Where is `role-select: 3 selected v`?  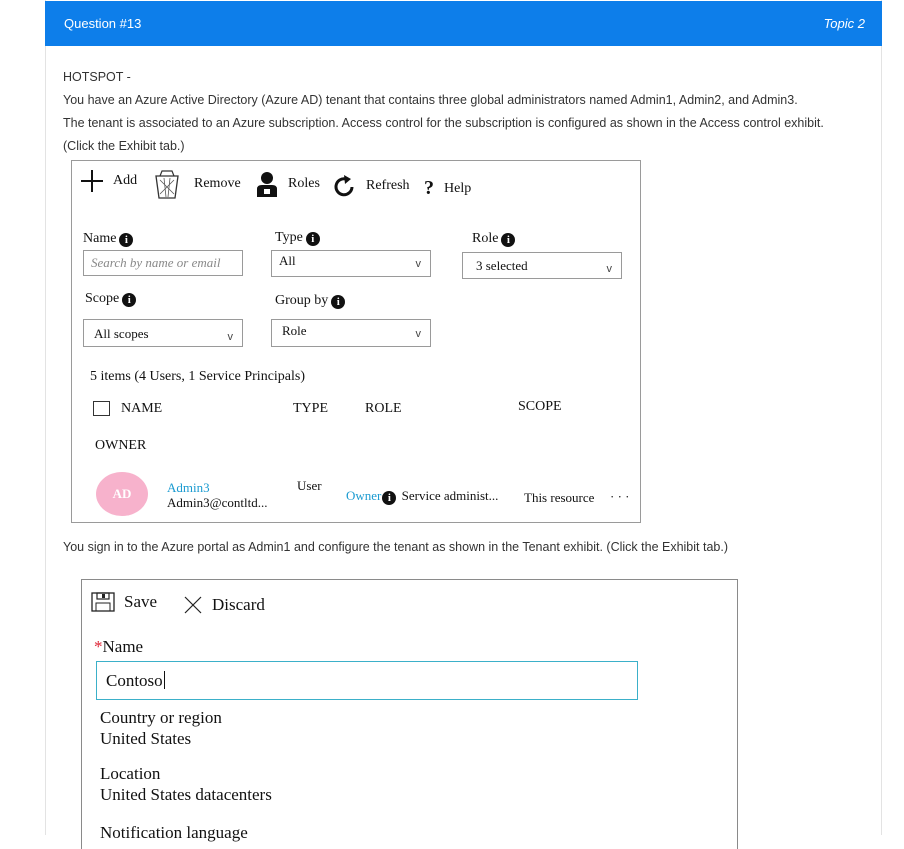 role-select: 3 selected v is located at coordinates (542, 265).